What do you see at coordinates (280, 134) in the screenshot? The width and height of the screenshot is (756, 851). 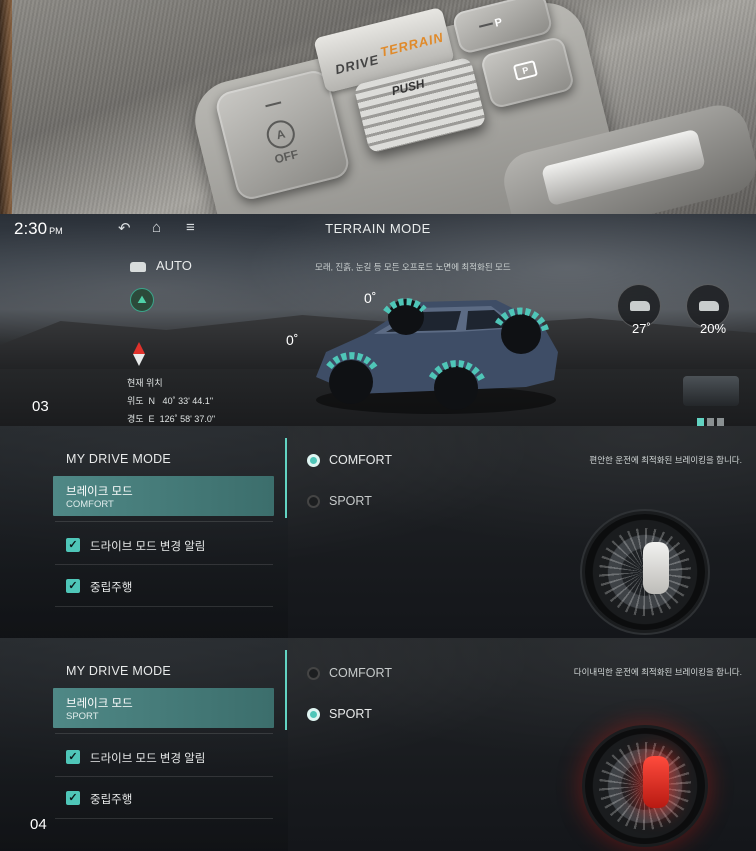 I see `auto-hold-off-icon: A` at bounding box center [280, 134].